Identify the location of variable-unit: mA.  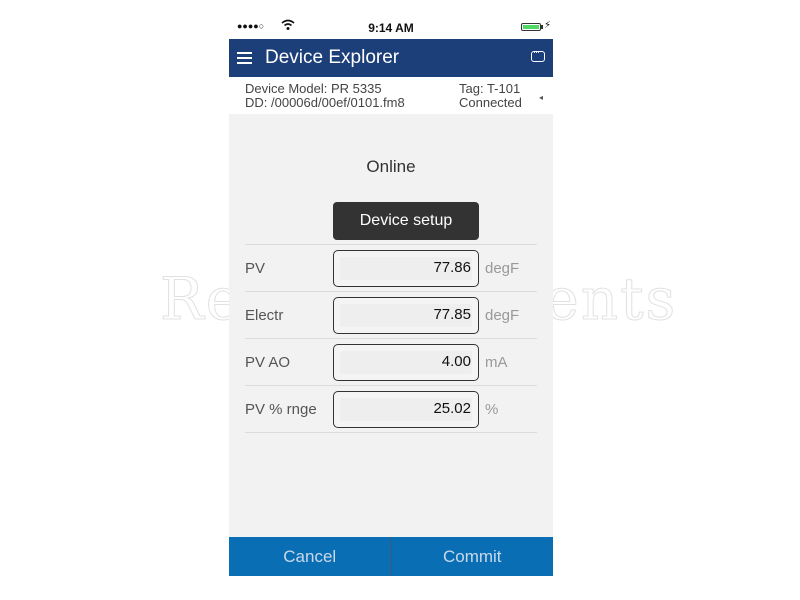
(496, 362).